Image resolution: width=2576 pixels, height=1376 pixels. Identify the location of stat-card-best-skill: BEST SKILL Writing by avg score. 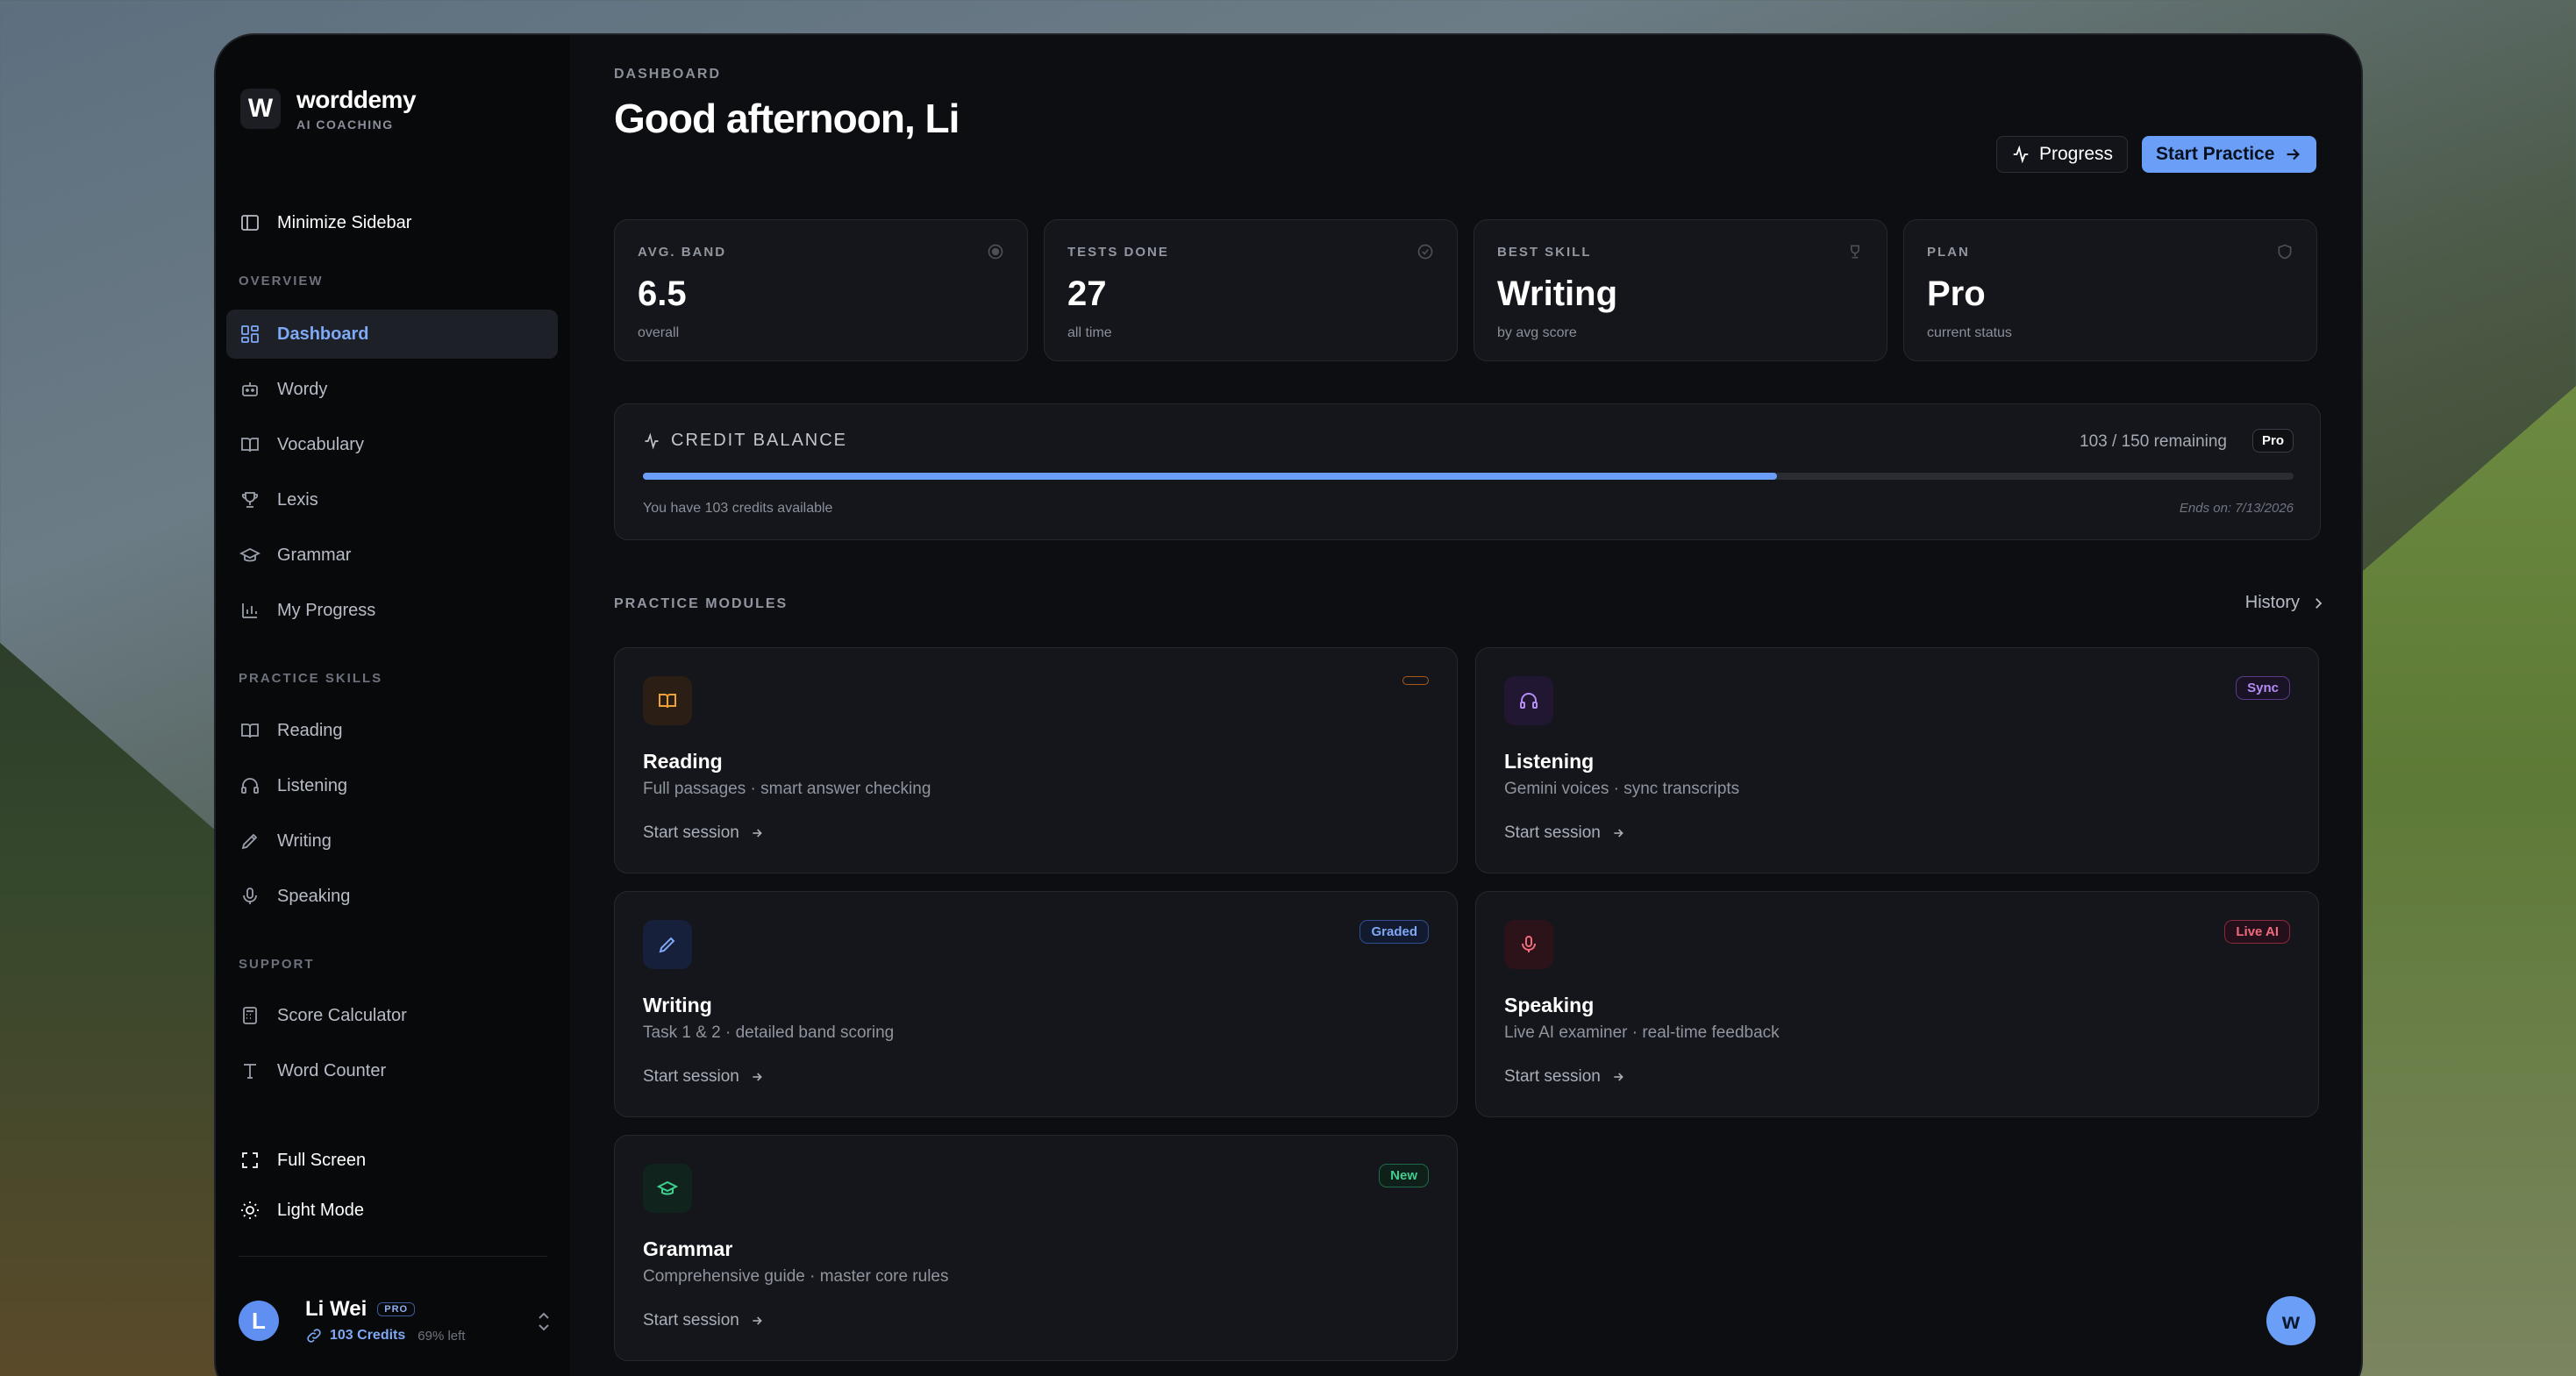
(1681, 290).